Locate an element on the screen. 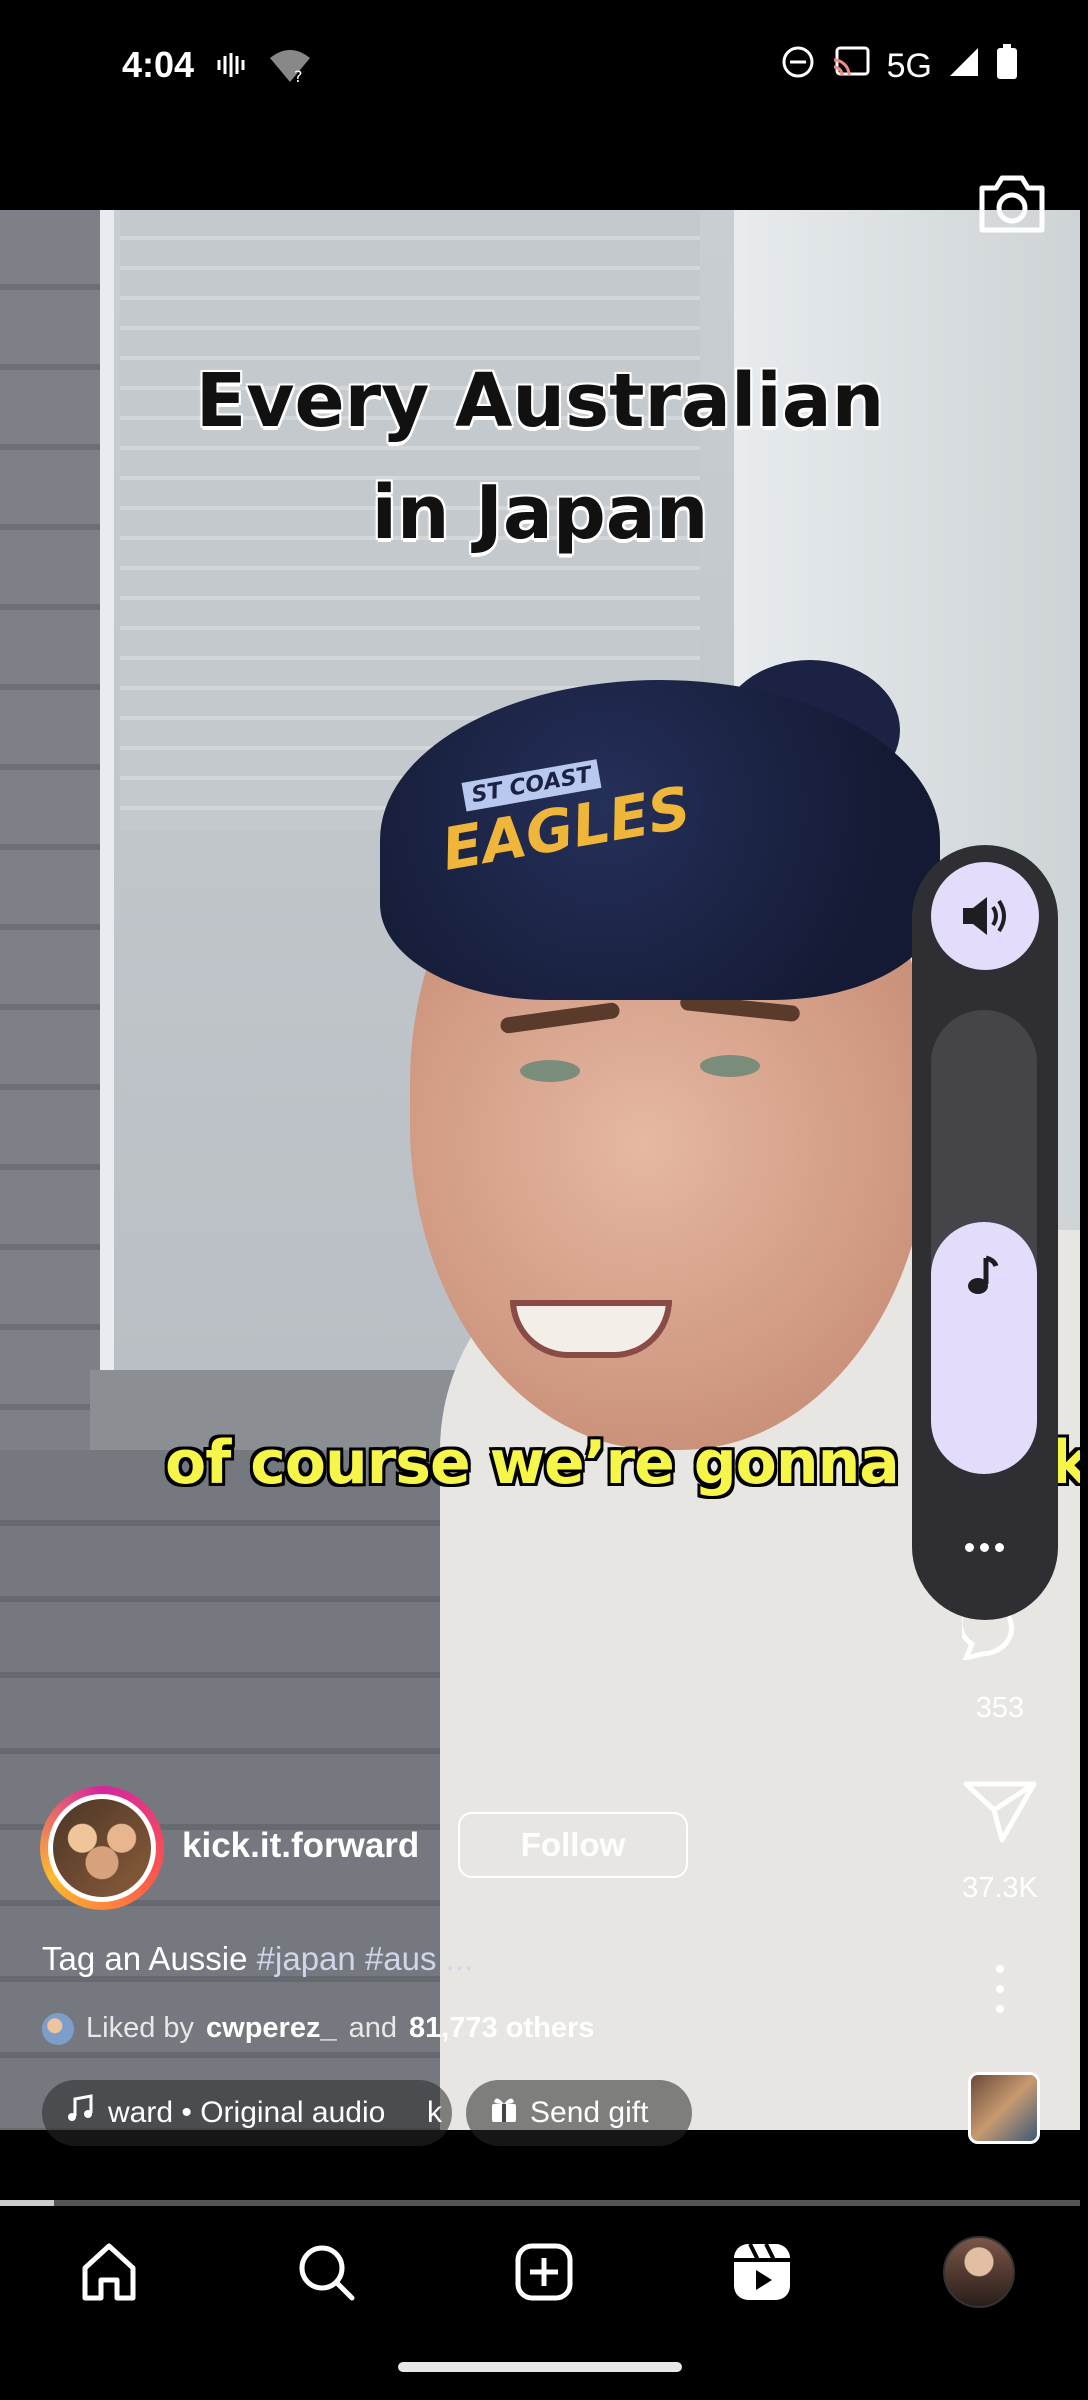 This screenshot has width=1088, height=2400. status-time: 4:04 is located at coordinates (158, 64).